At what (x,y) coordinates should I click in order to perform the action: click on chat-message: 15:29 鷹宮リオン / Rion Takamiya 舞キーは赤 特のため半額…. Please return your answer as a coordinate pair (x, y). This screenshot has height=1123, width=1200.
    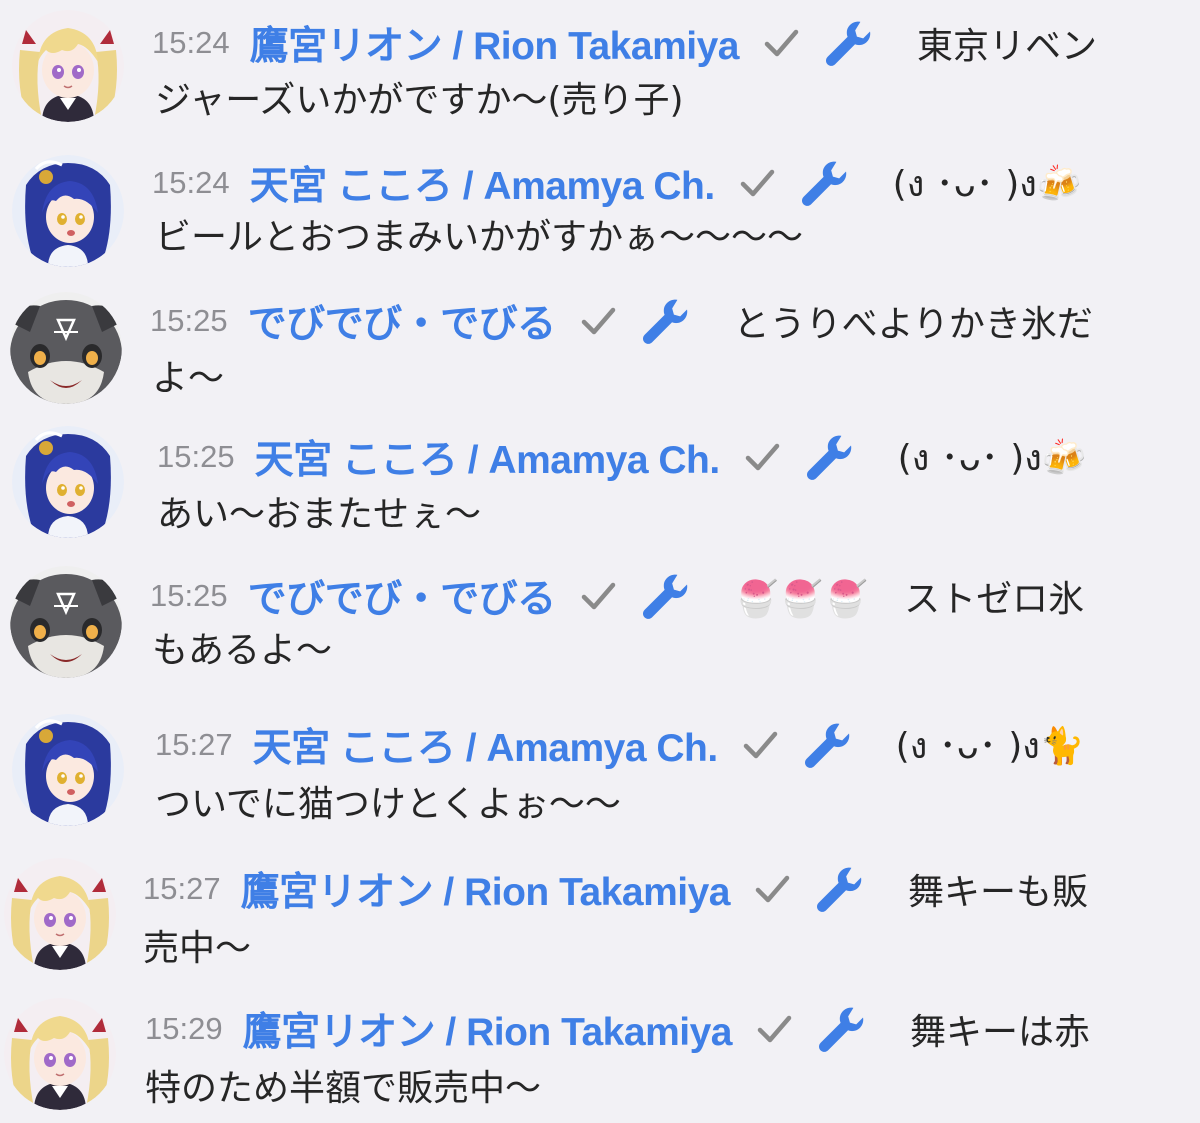
    Looking at the image, I should click on (600, 1058).